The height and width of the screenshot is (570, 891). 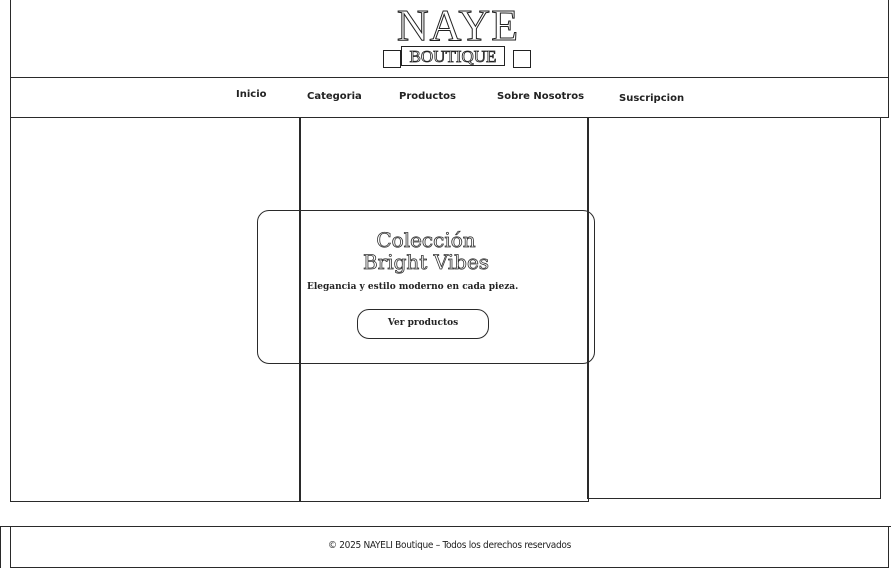 What do you see at coordinates (251, 94) in the screenshot?
I see `nav-link-inicio: Inicio` at bounding box center [251, 94].